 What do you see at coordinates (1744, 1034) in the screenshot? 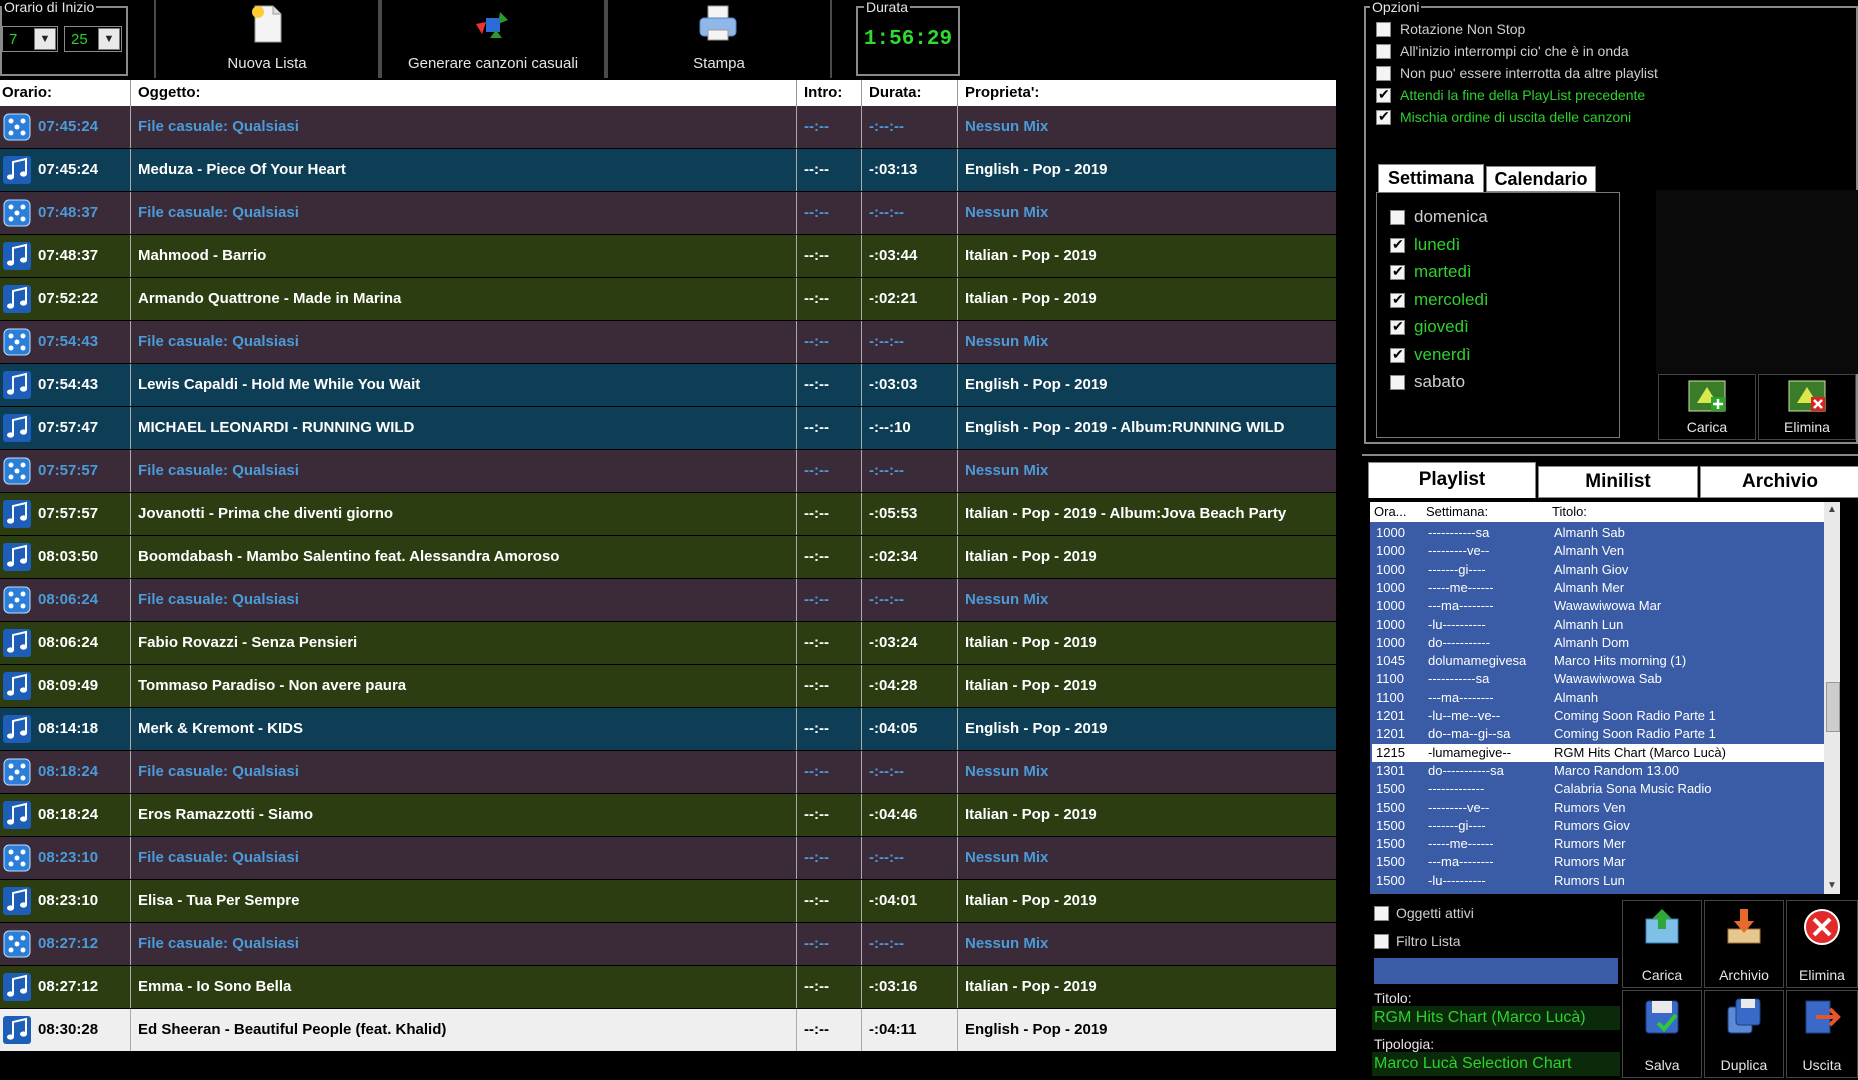
I see `playlist-duplicate-button: Duplica` at bounding box center [1744, 1034].